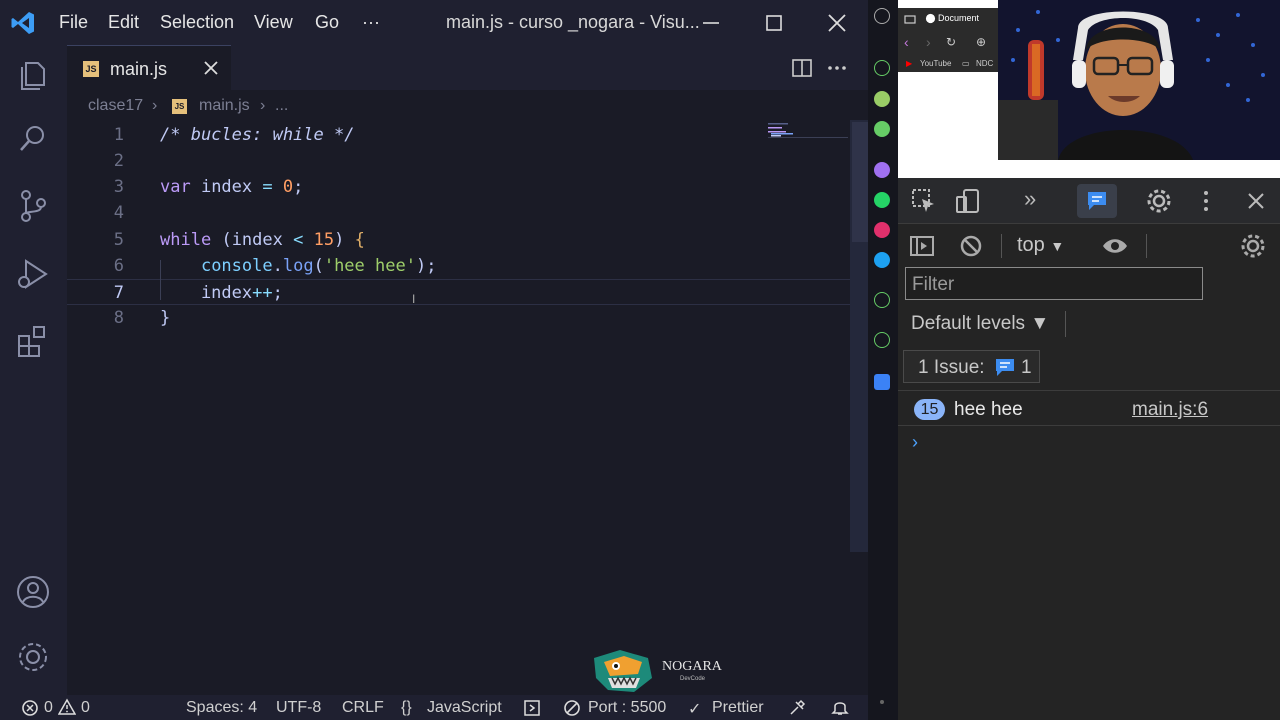 The image size is (1280, 720). What do you see at coordinates (882, 129) in the screenshot?
I see `messenger-app-icon` at bounding box center [882, 129].